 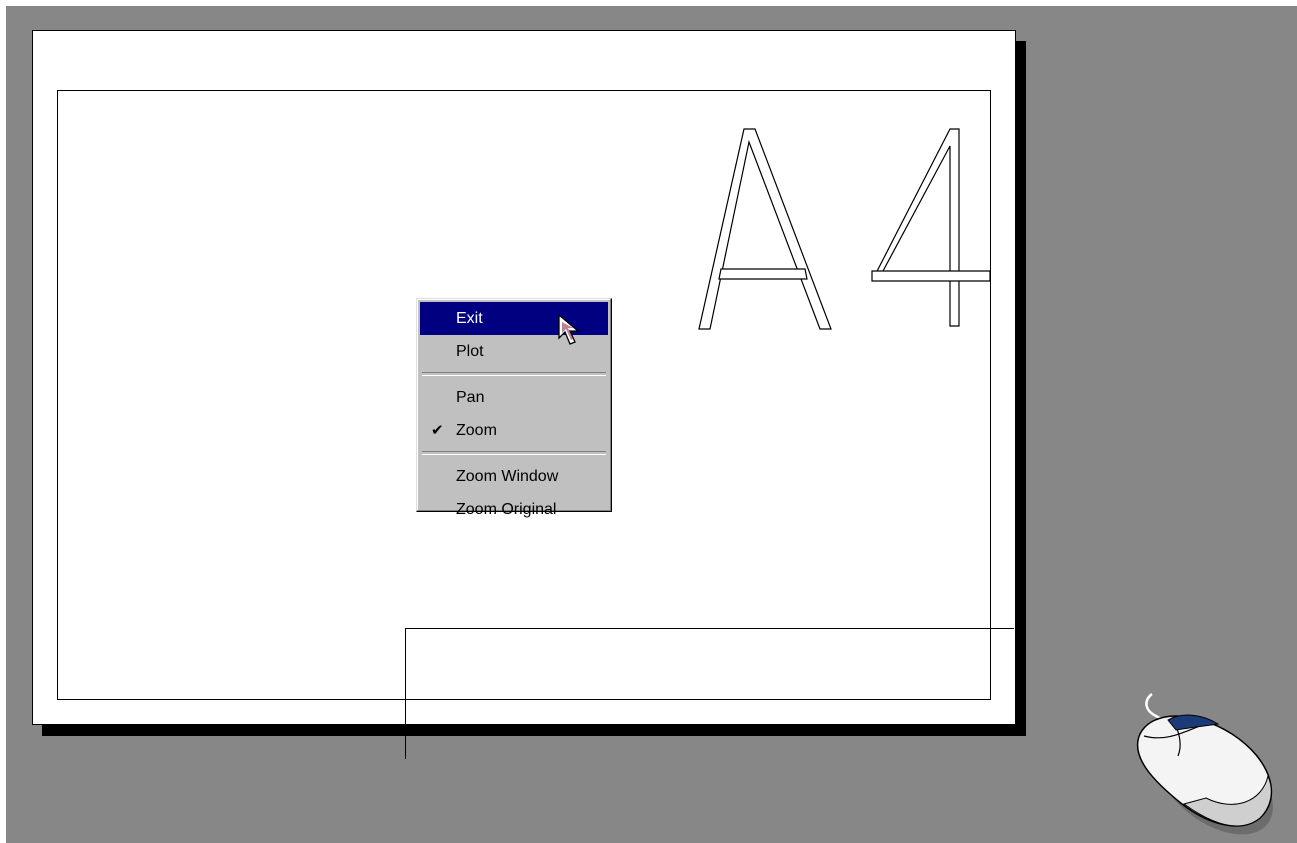 I want to click on checkmark-icon: ✔, so click(x=437, y=430).